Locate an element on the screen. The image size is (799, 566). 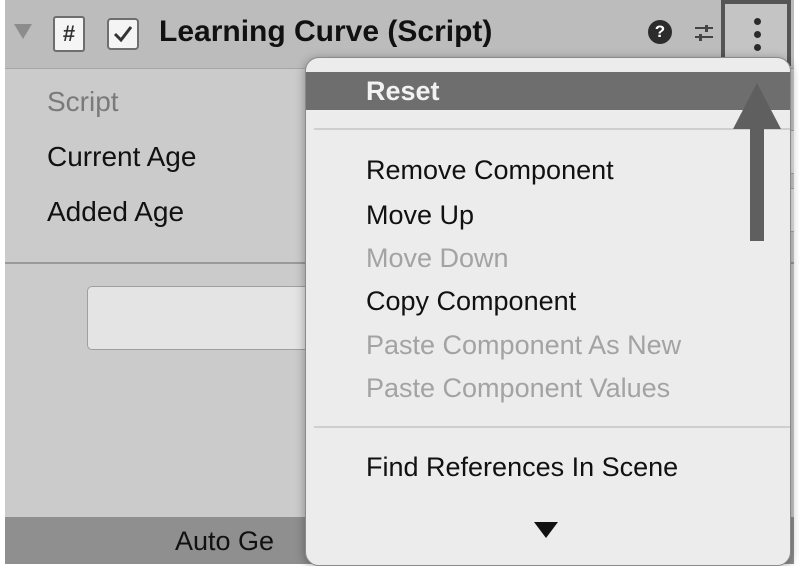
foldout-triangle-icon is located at coordinates (23, 31).